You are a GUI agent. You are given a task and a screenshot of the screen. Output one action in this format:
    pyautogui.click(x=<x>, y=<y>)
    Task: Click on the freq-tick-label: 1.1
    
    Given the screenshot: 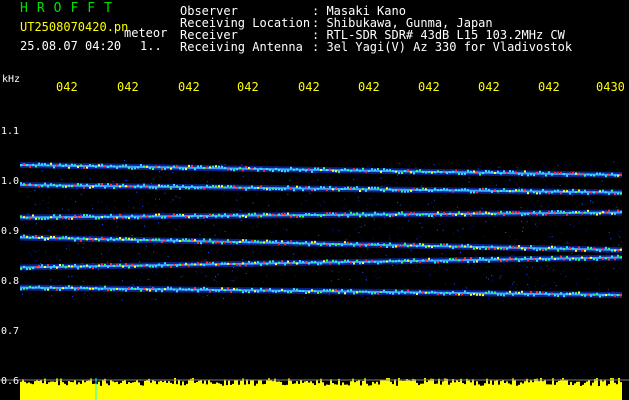 What is the action you would take?
    pyautogui.click(x=10, y=131)
    